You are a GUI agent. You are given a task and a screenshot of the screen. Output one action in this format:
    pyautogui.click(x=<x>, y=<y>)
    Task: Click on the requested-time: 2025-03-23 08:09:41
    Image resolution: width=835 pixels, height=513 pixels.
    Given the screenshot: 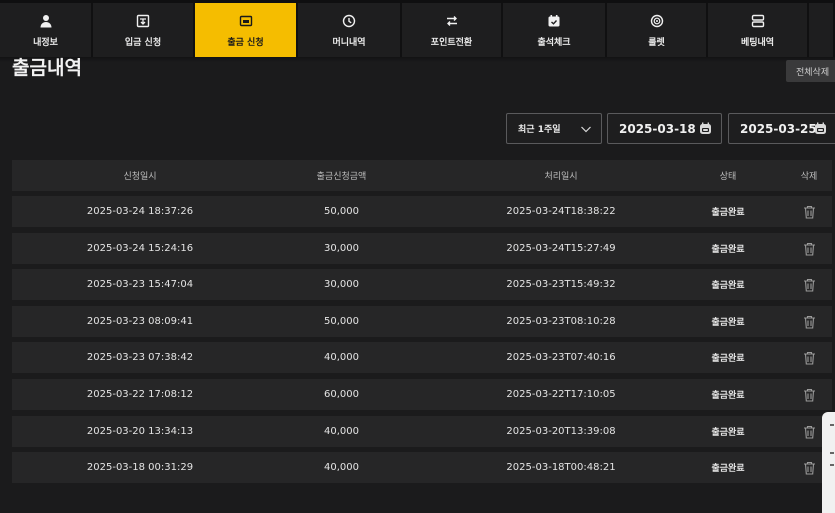 What is the action you would take?
    pyautogui.click(x=140, y=321)
    